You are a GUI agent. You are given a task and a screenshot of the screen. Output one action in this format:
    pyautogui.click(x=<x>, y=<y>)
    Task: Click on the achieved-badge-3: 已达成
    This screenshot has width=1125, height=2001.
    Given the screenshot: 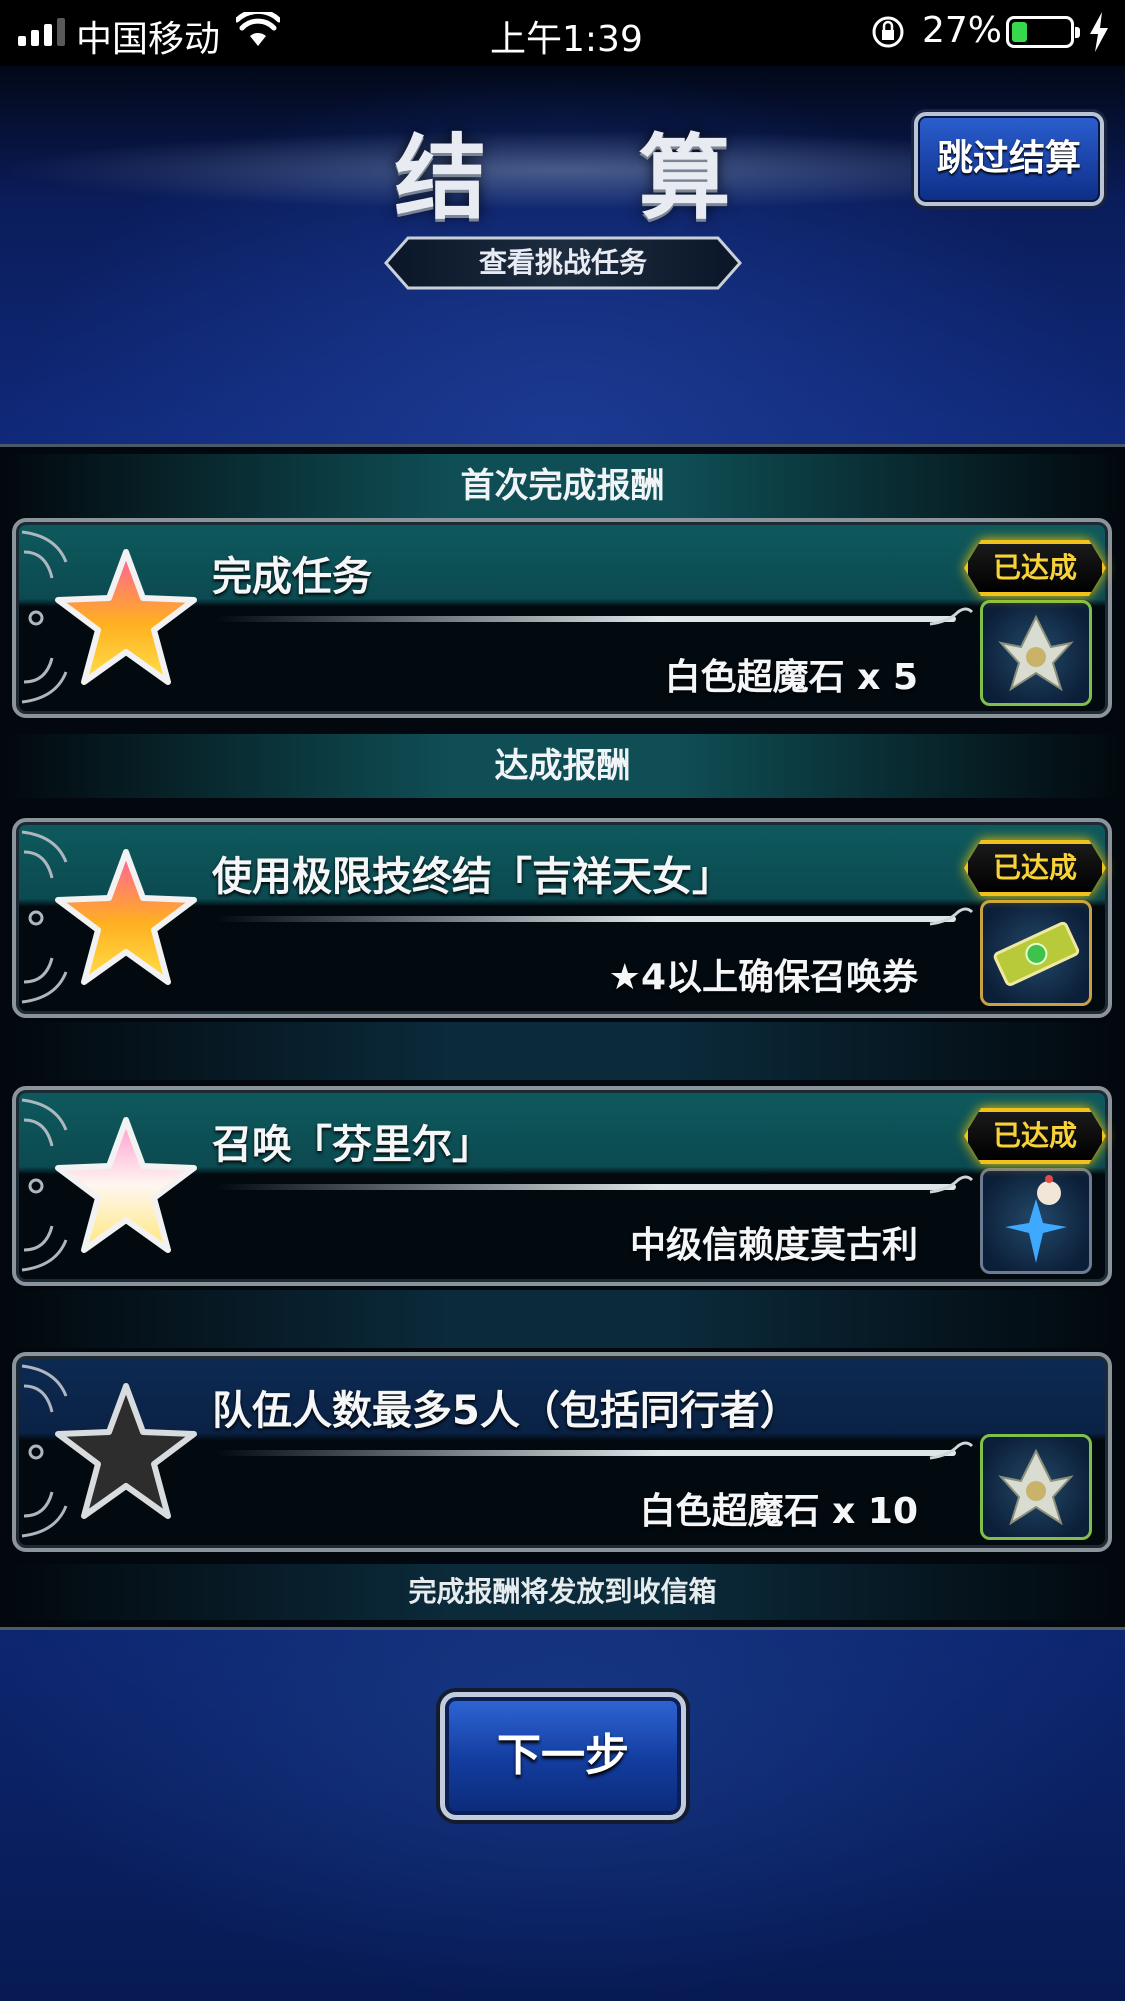 What is the action you would take?
    pyautogui.click(x=1035, y=1136)
    